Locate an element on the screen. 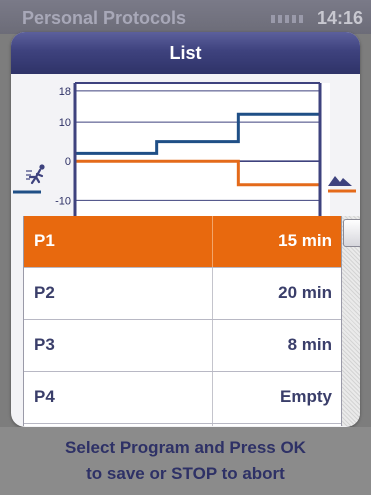 This screenshot has height=495, width=371. program-name: P3 is located at coordinates (44, 344).